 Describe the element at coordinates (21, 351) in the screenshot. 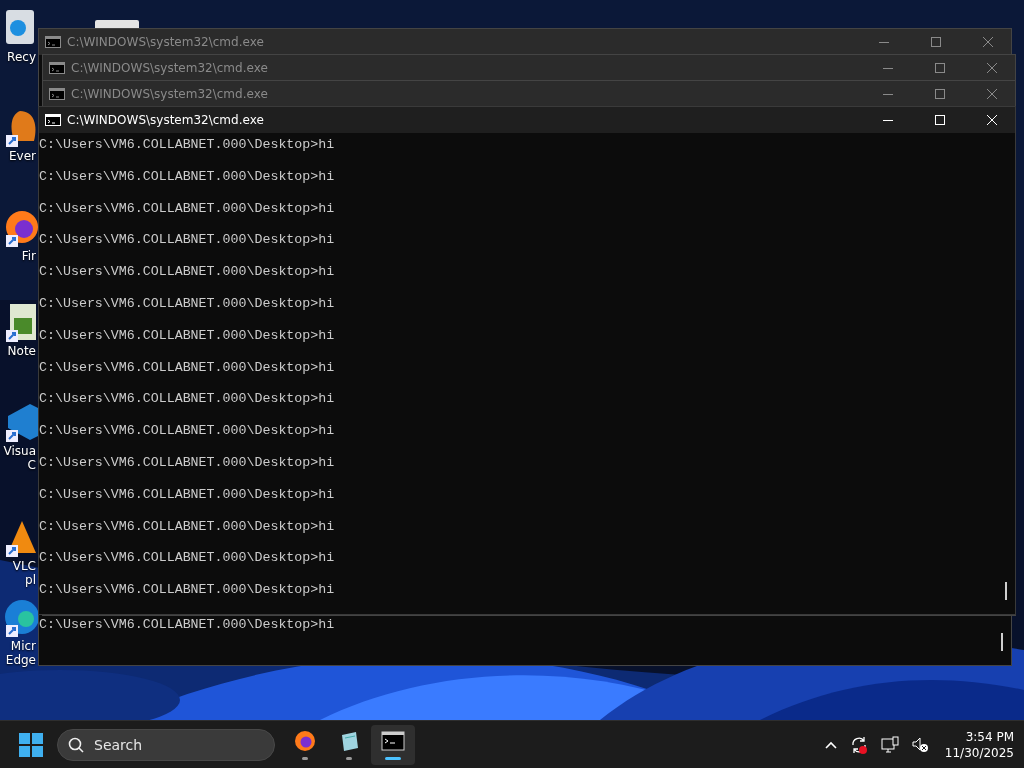

I see `icon-label: Note` at that location.